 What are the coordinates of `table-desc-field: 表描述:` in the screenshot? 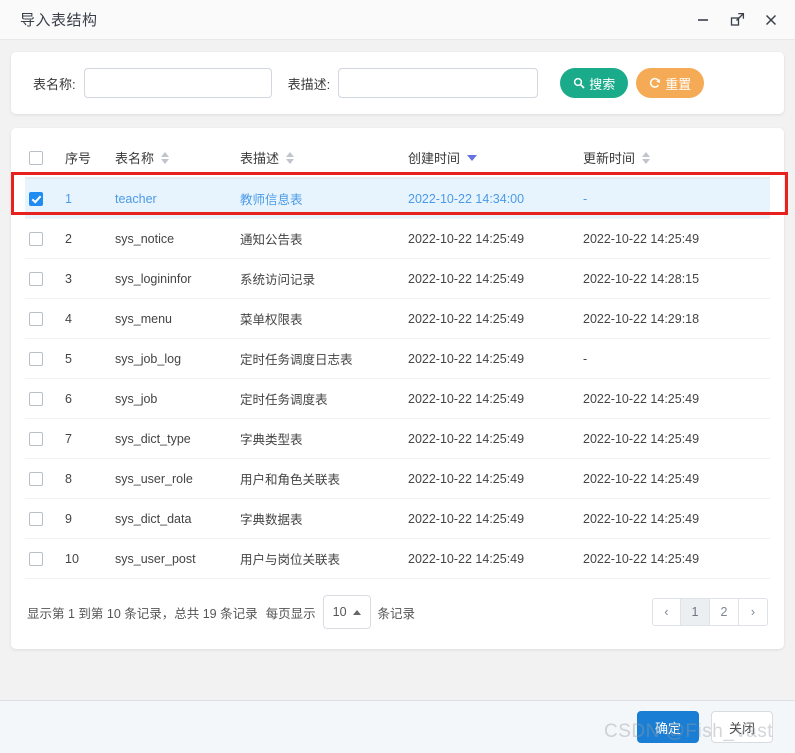 It's located at (413, 83).